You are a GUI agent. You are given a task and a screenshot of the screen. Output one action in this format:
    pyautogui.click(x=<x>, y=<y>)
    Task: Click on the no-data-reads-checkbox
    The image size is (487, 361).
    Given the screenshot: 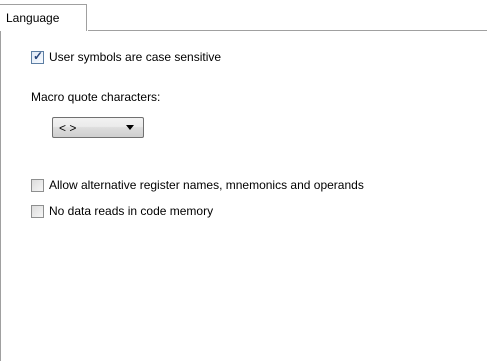 What is the action you would take?
    pyautogui.click(x=37, y=211)
    